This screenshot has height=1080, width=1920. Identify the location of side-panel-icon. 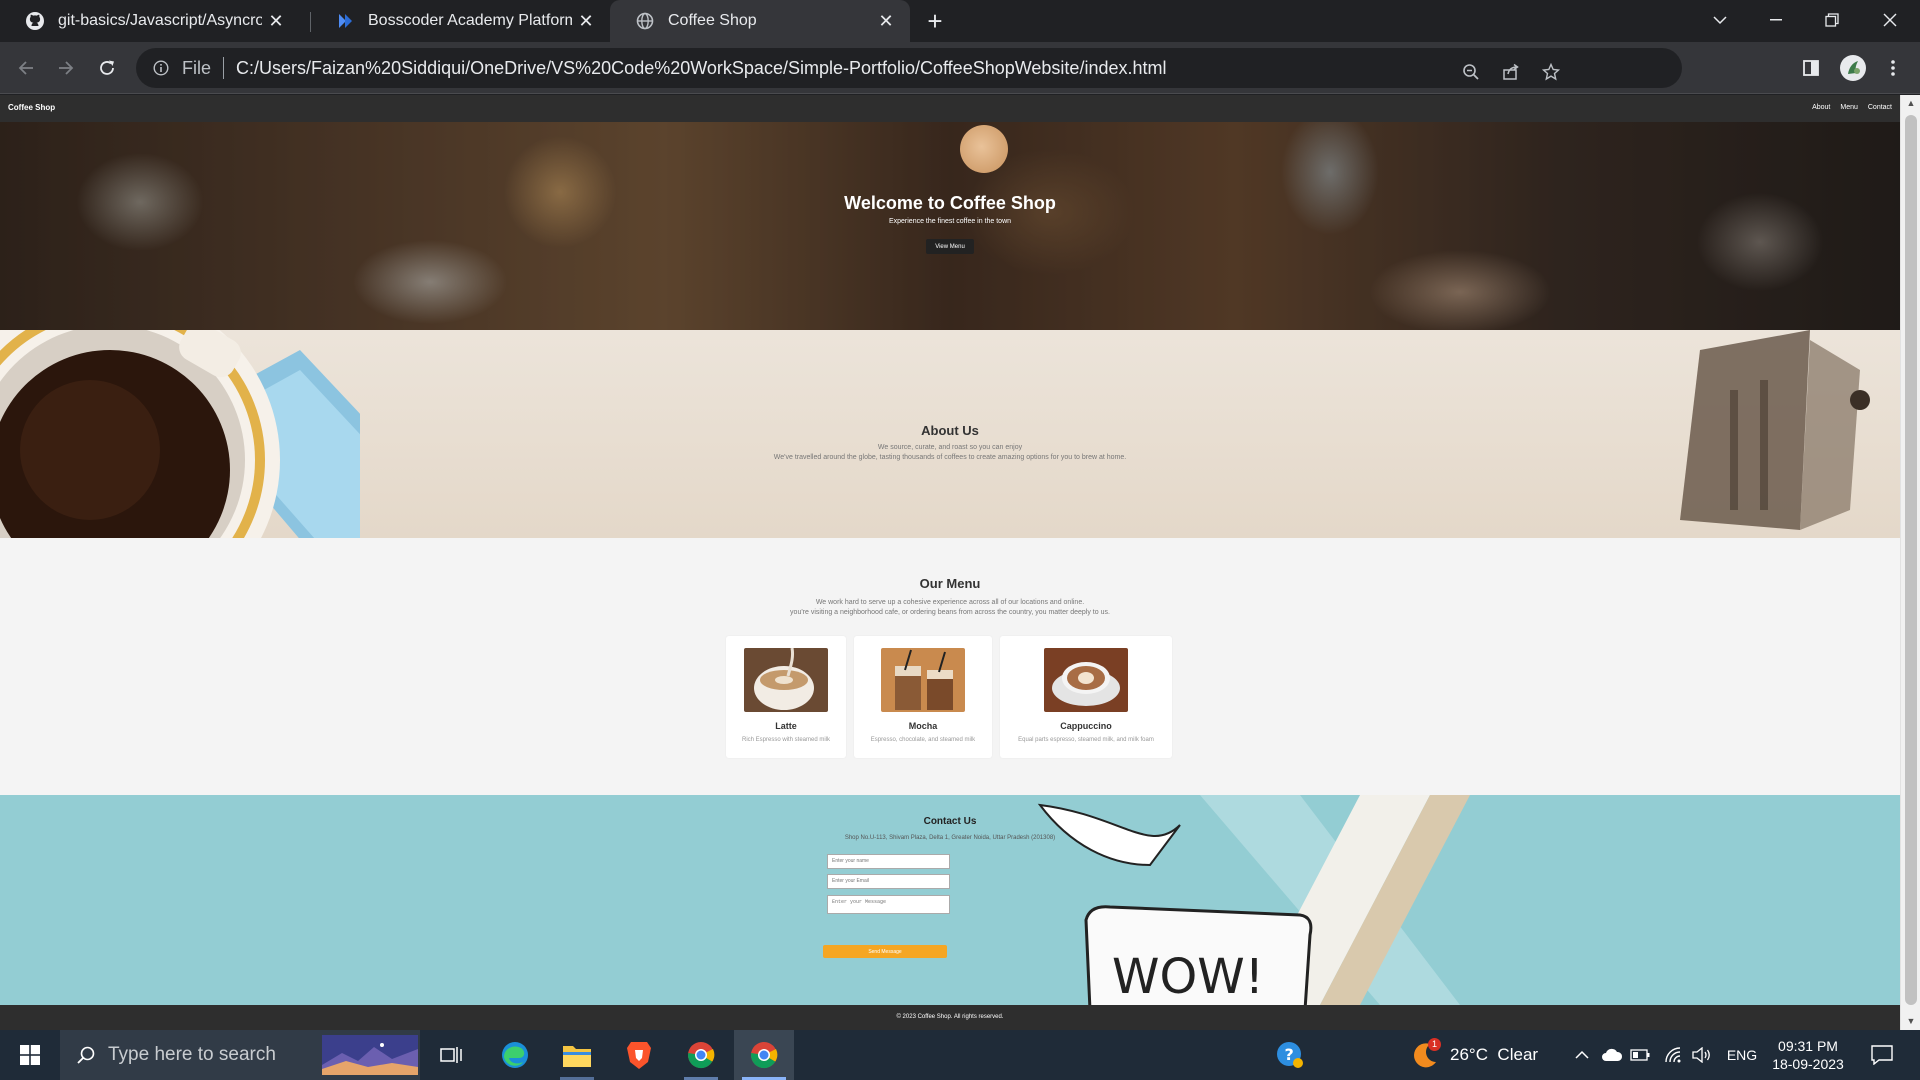
(1811, 68).